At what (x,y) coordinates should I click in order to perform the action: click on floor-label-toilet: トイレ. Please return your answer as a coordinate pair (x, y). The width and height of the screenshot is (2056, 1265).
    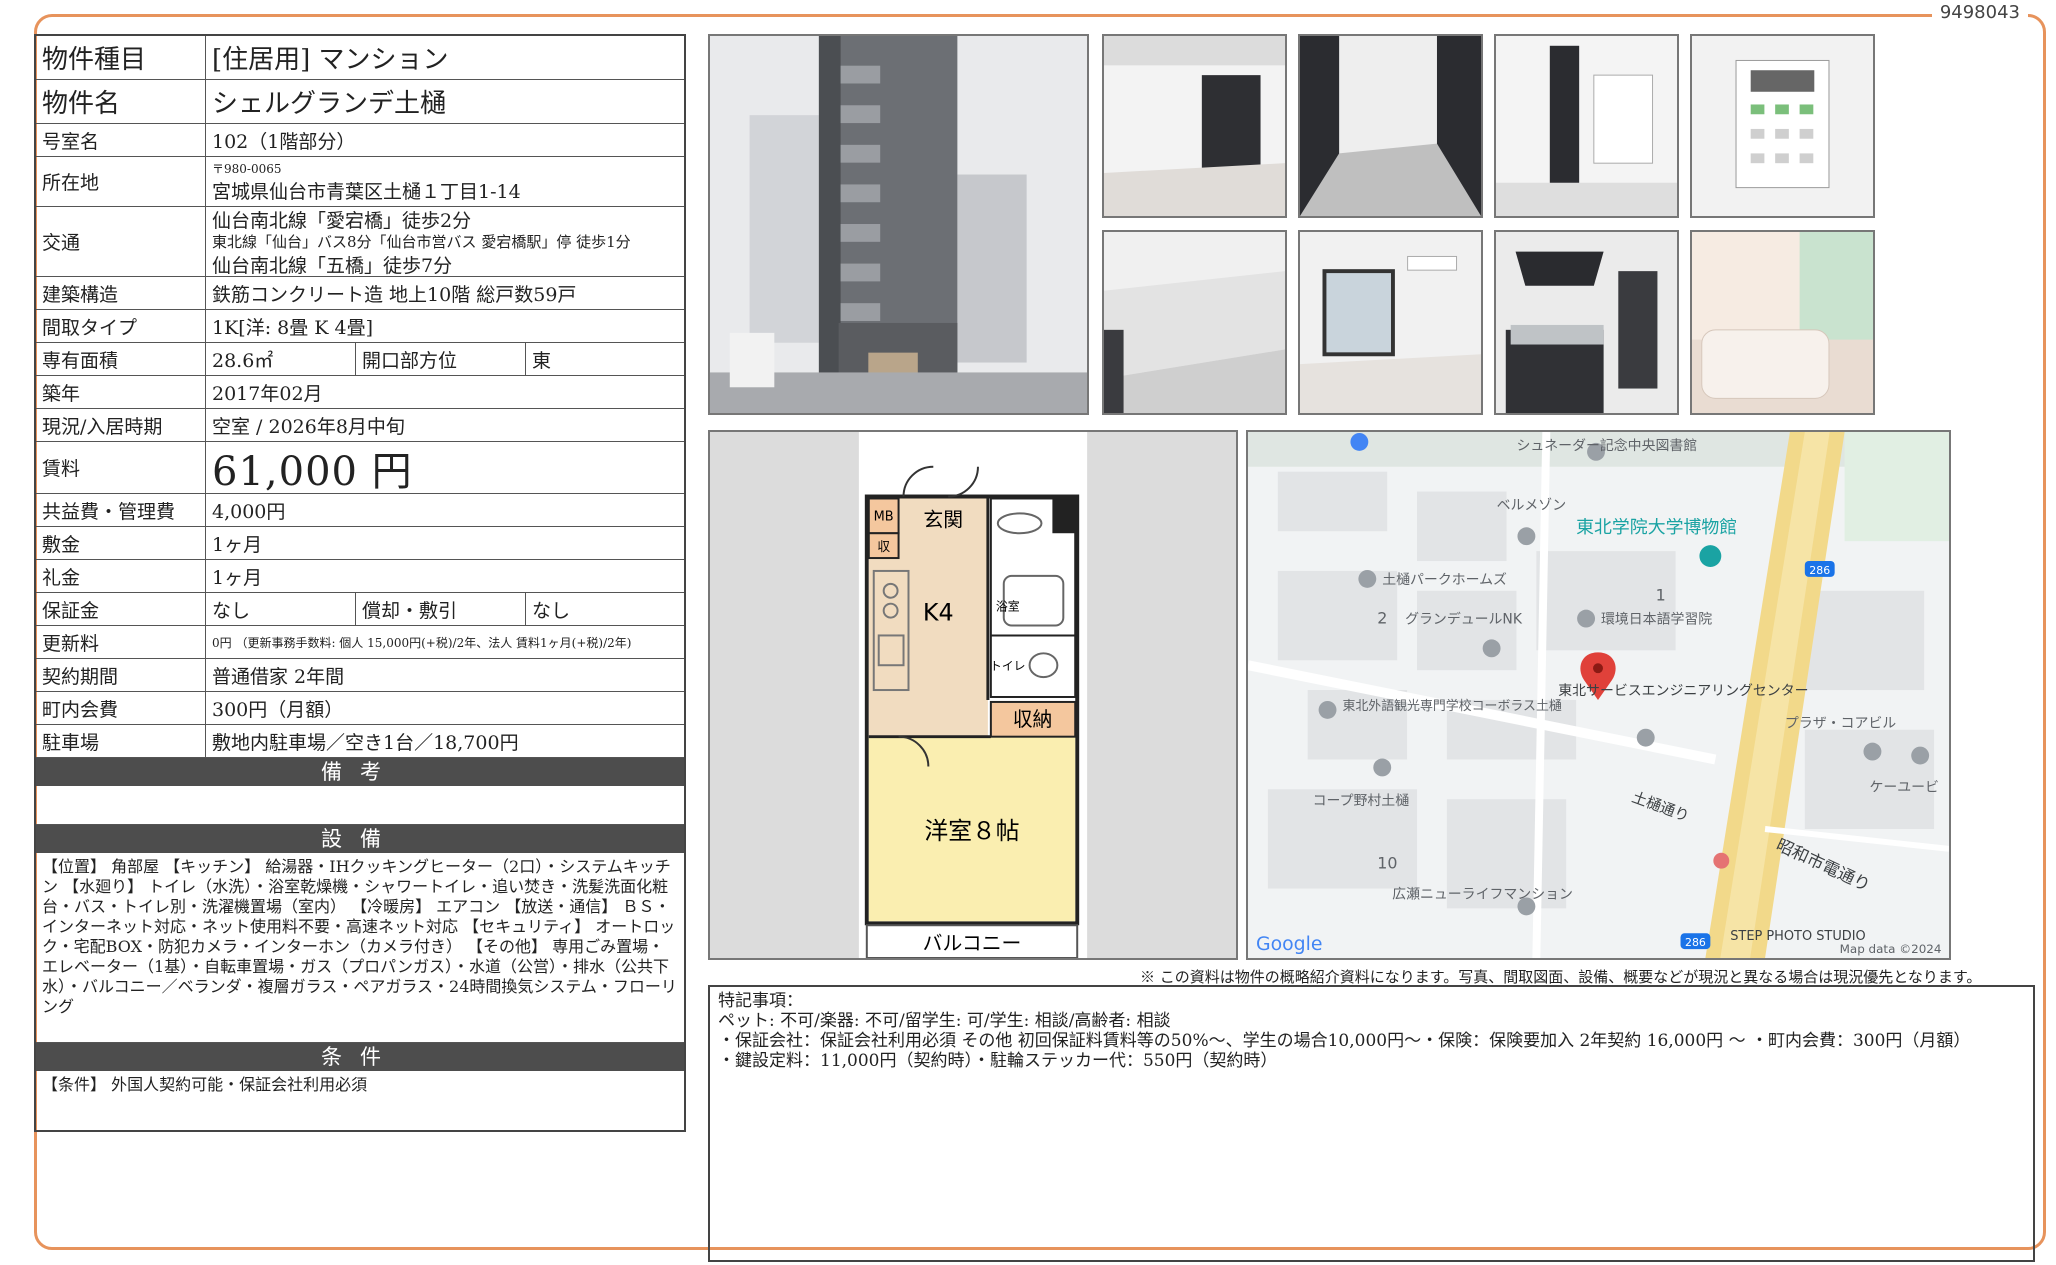
    Looking at the image, I should click on (1008, 666).